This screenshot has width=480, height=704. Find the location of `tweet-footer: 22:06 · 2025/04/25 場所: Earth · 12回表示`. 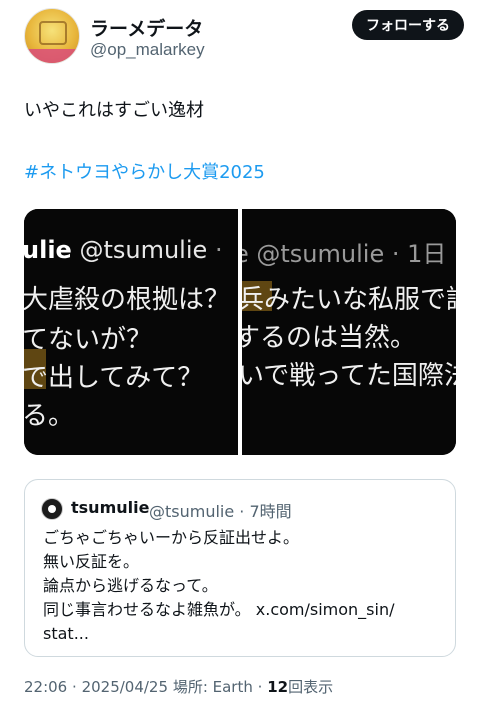

tweet-footer: 22:06 · 2025/04/25 場所: Earth · 12回表示 is located at coordinates (179, 687).